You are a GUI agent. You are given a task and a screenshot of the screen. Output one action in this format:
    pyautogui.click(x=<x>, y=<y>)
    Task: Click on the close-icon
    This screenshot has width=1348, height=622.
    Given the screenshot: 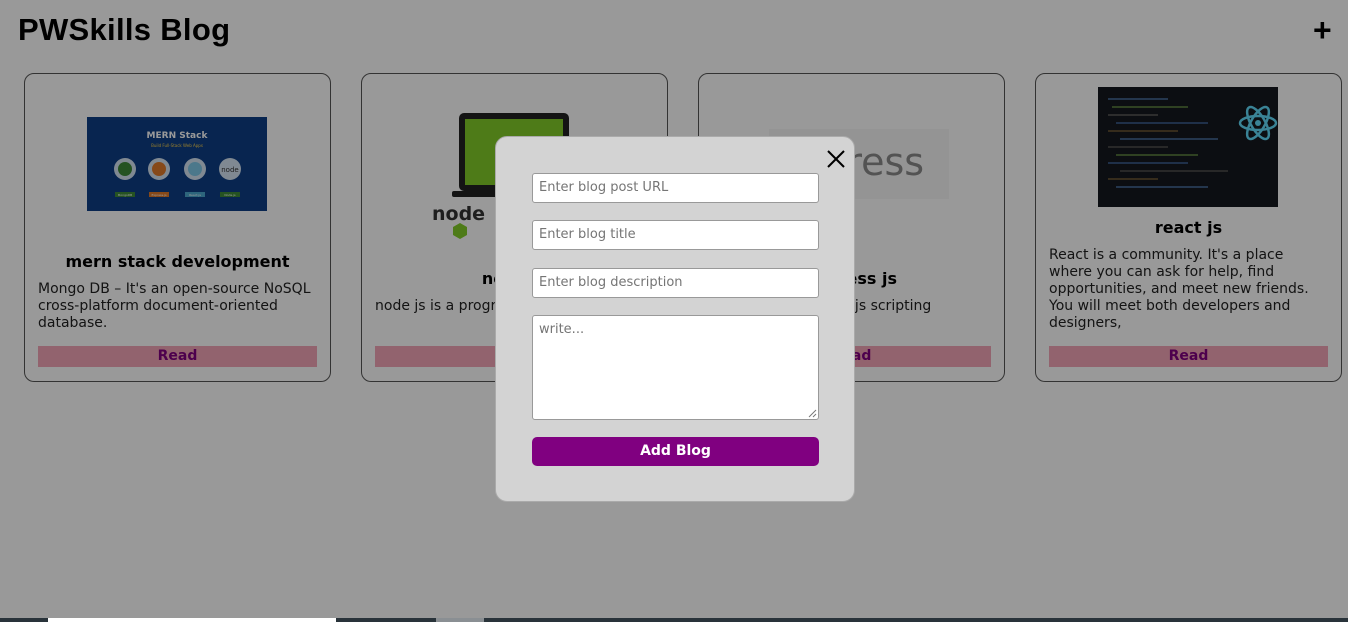 What is the action you would take?
    pyautogui.click(x=836, y=159)
    